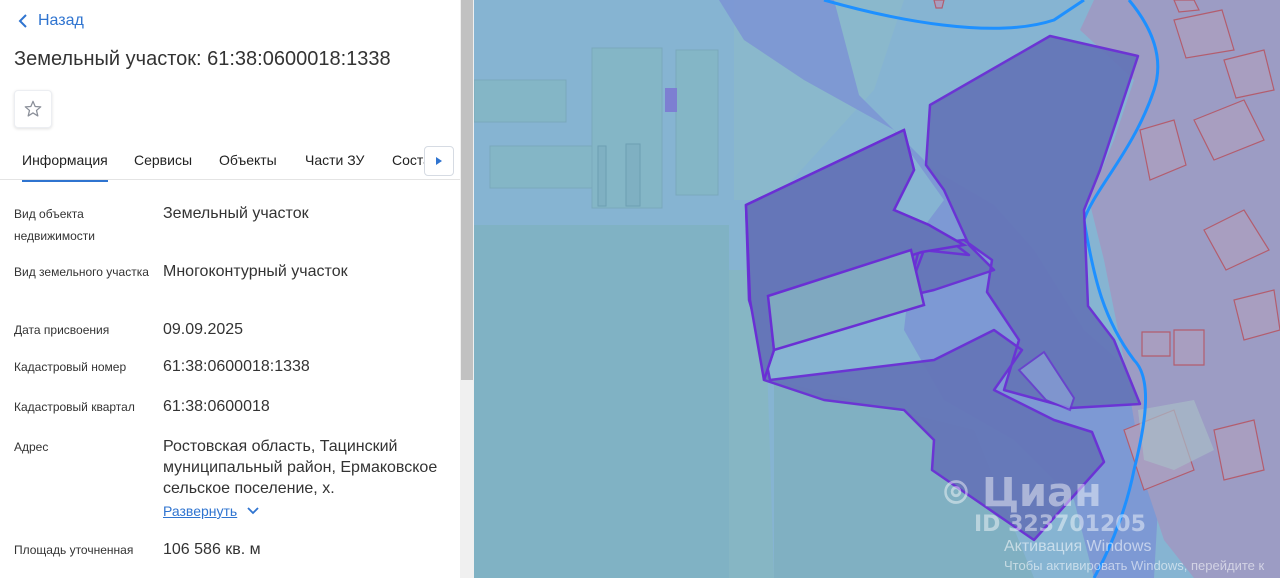  What do you see at coordinates (212, 549) in the screenshot?
I see `value-area: 106 586 кв. м` at bounding box center [212, 549].